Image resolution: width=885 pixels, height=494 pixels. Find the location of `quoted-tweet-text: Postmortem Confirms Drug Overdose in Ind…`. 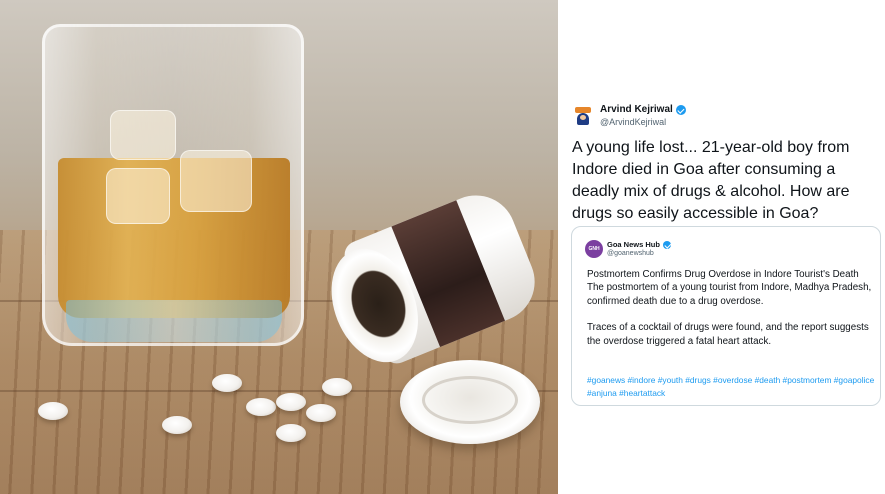

quoted-tweet-text: Postmortem Confirms Drug Overdose in Ind… is located at coordinates (732, 314).